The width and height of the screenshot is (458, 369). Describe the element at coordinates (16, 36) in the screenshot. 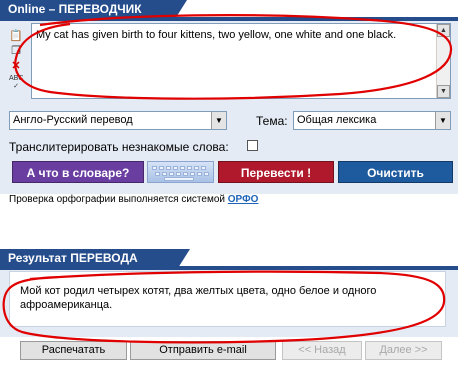

I see `paste-icon: 📋` at that location.